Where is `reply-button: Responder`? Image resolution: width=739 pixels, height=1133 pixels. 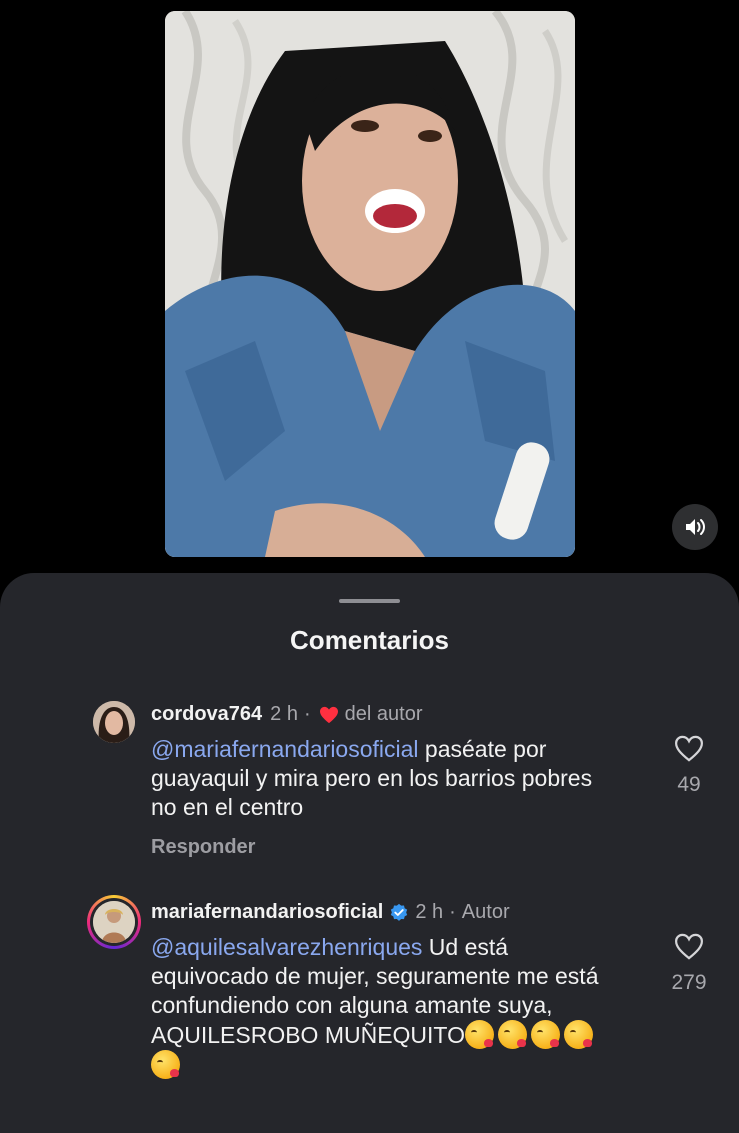
reply-button: Responder is located at coordinates (203, 847).